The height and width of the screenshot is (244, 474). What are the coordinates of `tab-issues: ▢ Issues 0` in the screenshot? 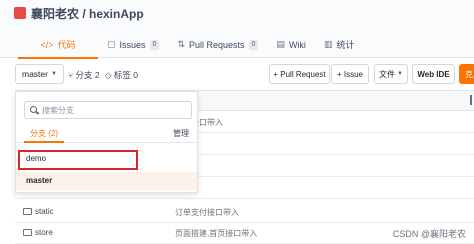 It's located at (133, 44).